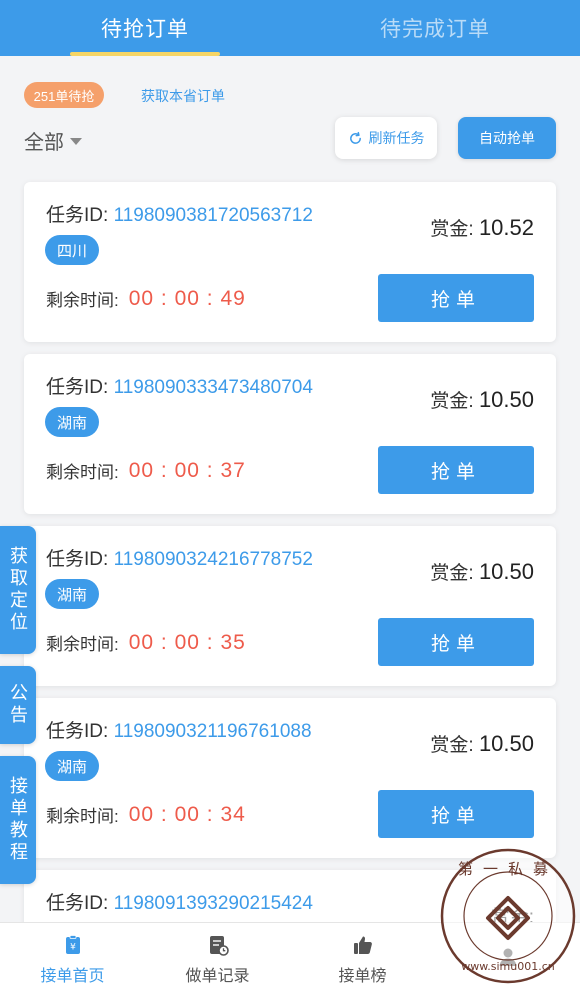  Describe the element at coordinates (44, 143) in the screenshot. I see `filter-label: 全部` at that location.